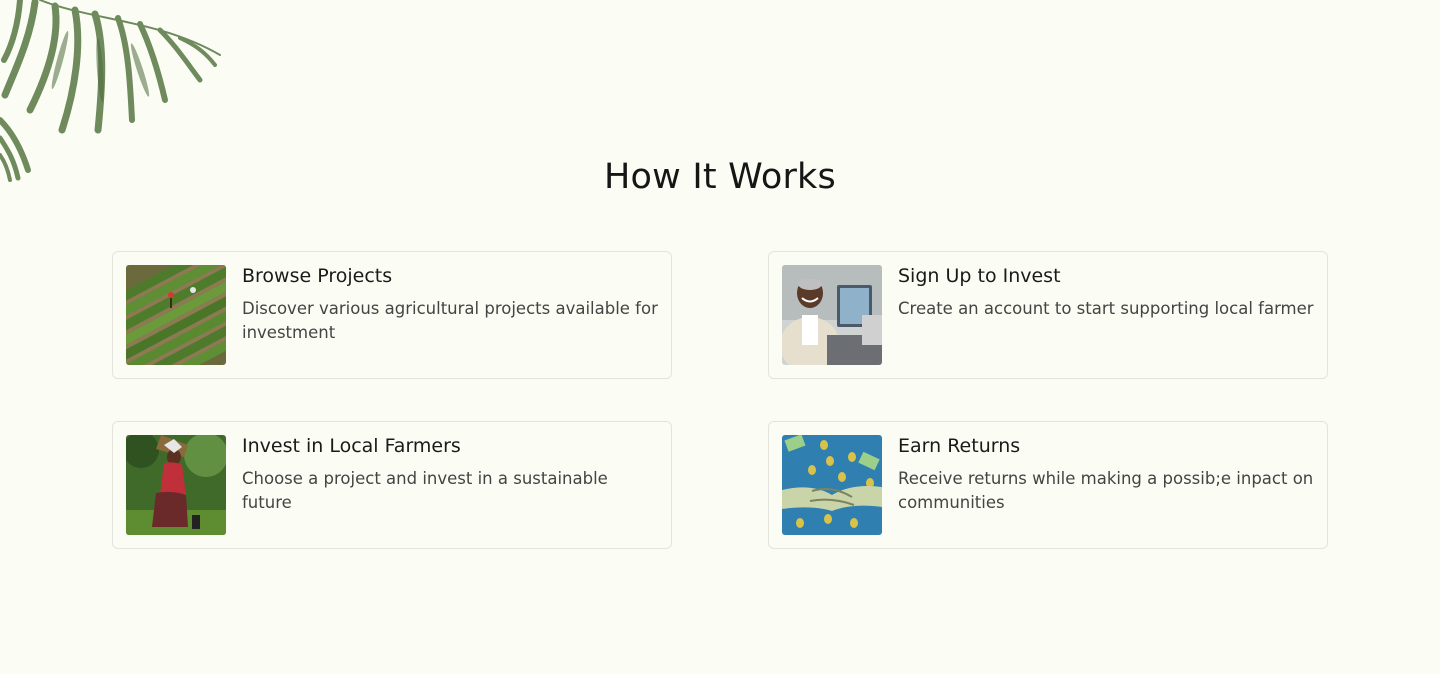 This screenshot has width=1440, height=674. What do you see at coordinates (959, 446) in the screenshot?
I see `step-title: Earn Returns` at bounding box center [959, 446].